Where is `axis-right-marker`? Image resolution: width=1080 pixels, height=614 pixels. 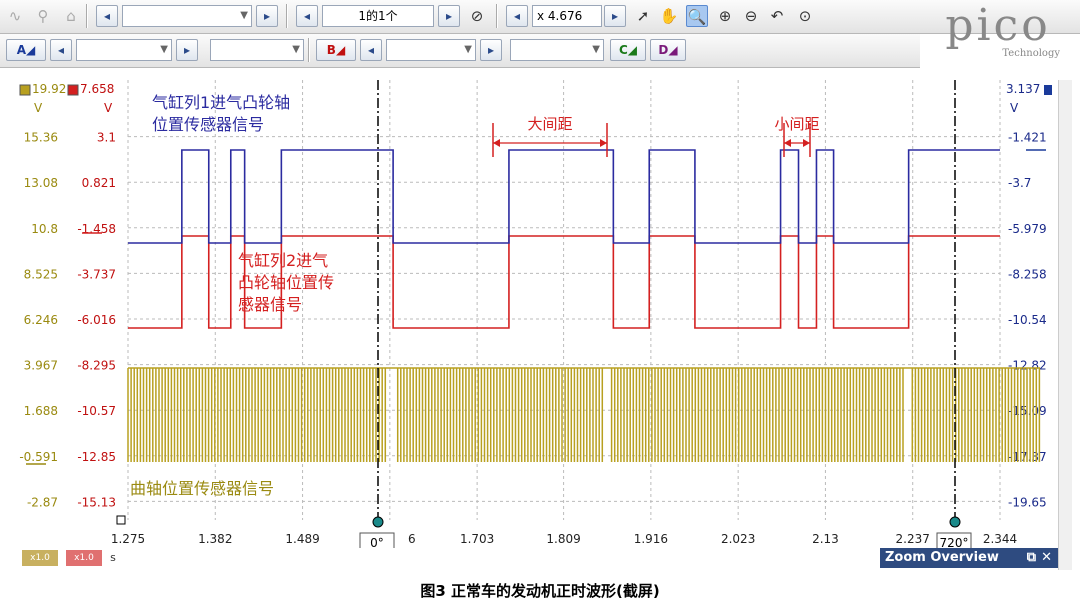
axis-right-marker is located at coordinates (1048, 90).